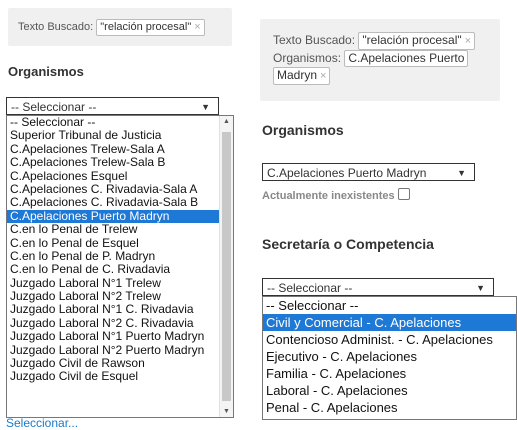 The image size is (517, 430). Describe the element at coordinates (112, 106) in the screenshot. I see `organismos-select: -- Seleccionar -- ▼` at that location.